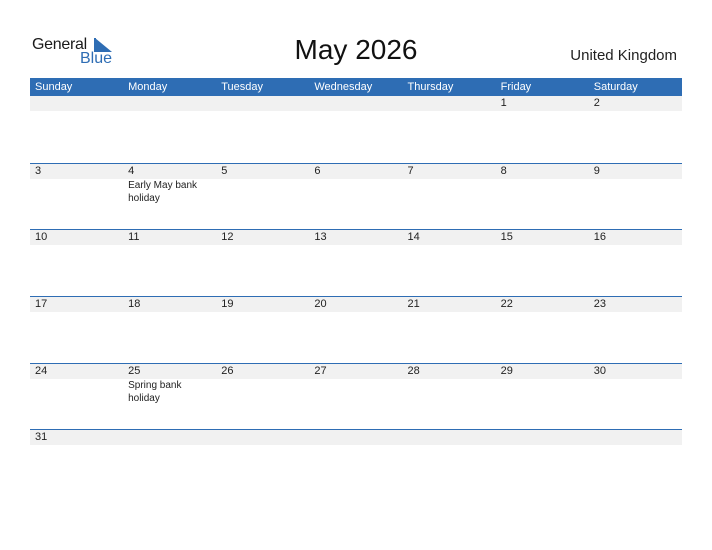 The width and height of the screenshot is (712, 550). I want to click on day-number: 19, so click(227, 304).